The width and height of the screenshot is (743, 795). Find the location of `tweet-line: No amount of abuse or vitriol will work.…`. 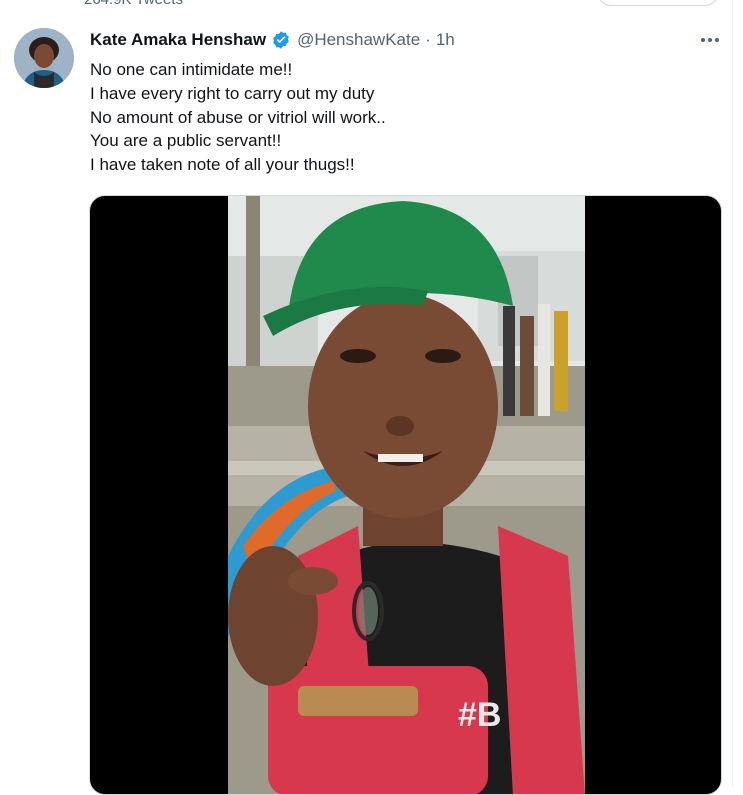

tweet-line: No amount of abuse or vitriol will work.… is located at coordinates (238, 117).